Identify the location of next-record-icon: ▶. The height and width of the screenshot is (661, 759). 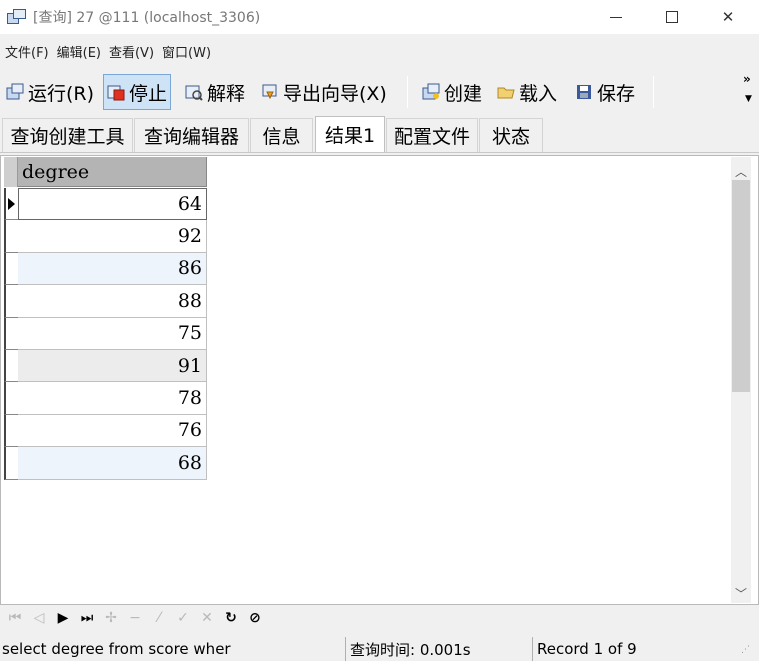
(63, 618).